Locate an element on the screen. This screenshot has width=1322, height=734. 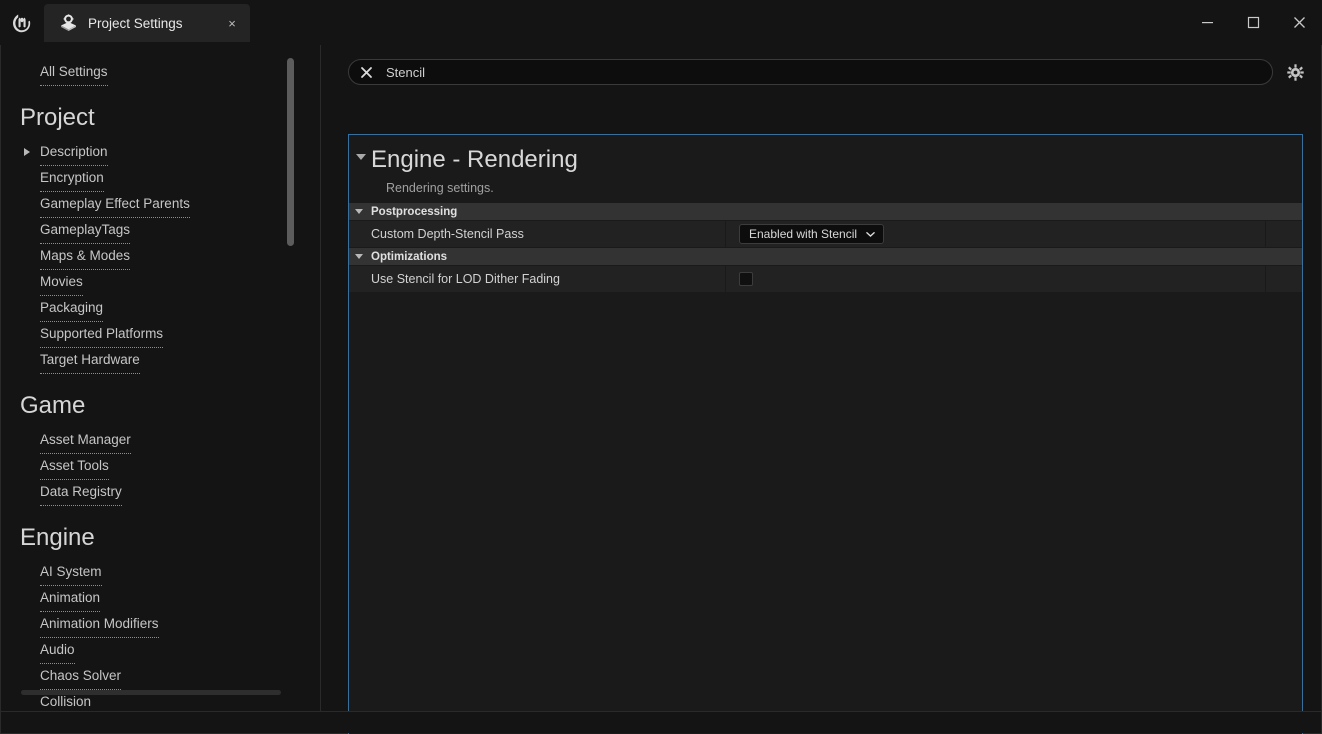
sidebar-item-label: AI System is located at coordinates (71, 572).